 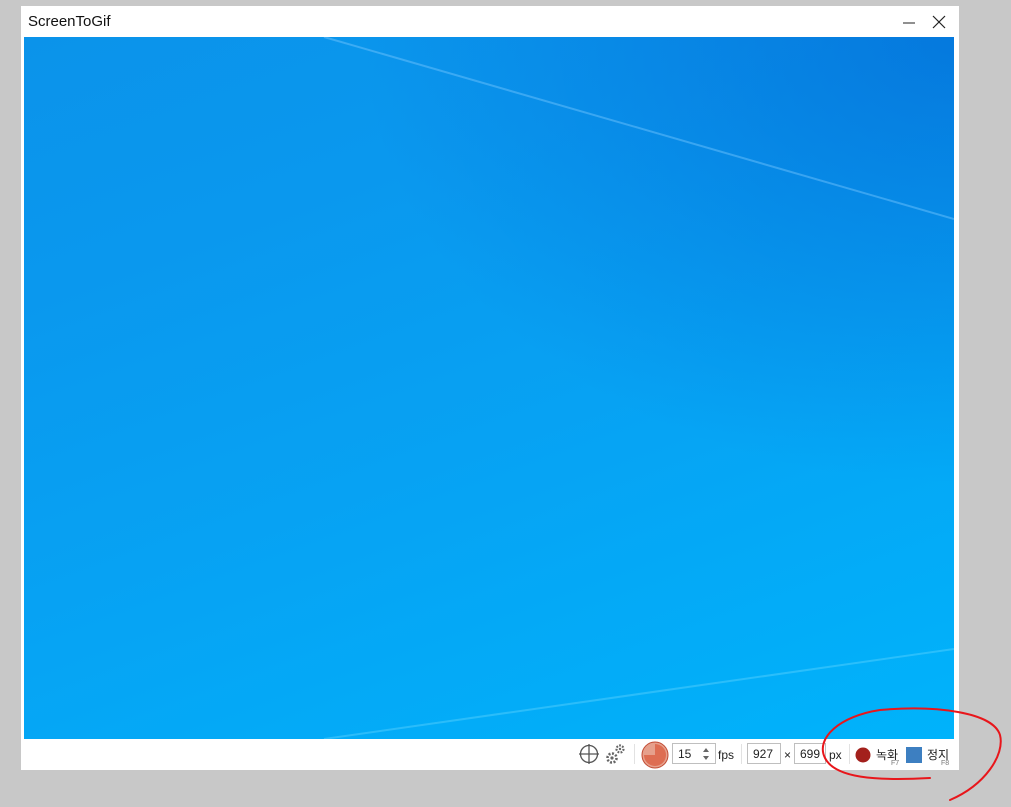 I want to click on close-icon, so click(x=939, y=21).